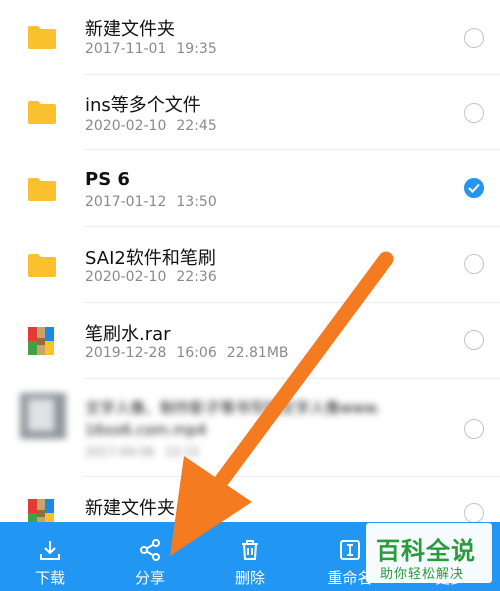 Image resolution: width=500 pixels, height=591 pixels. I want to click on delete-button: 删除, so click(250, 556).